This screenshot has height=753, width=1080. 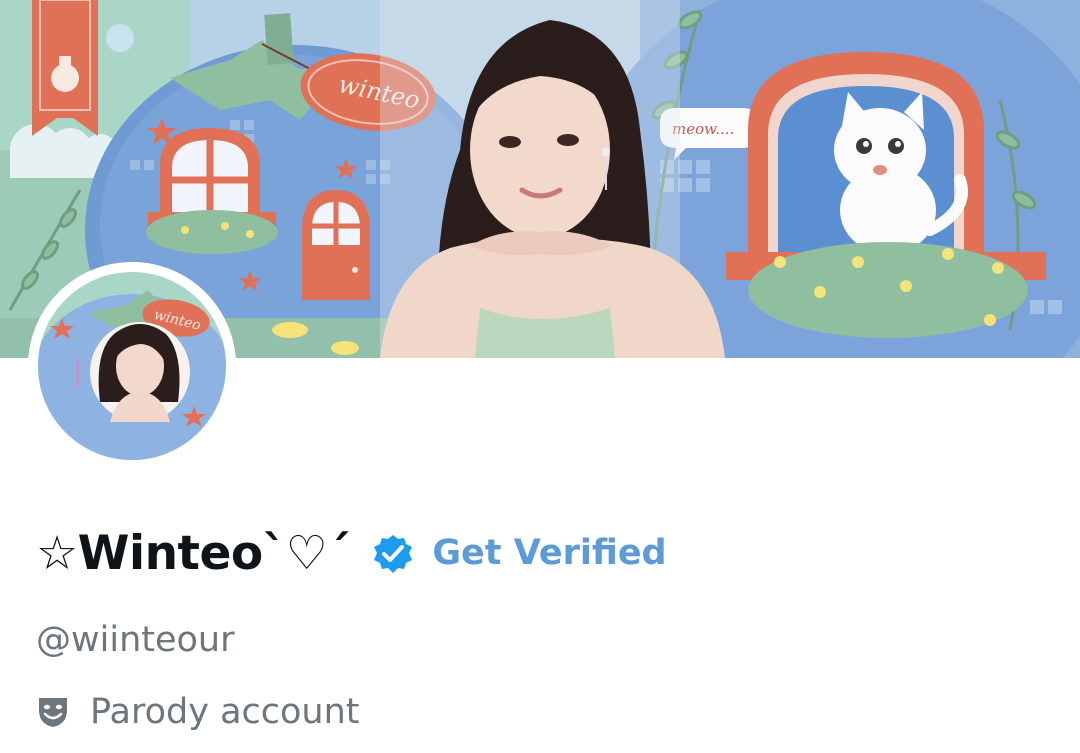 I want to click on verified-badge-icon, so click(x=393, y=554).